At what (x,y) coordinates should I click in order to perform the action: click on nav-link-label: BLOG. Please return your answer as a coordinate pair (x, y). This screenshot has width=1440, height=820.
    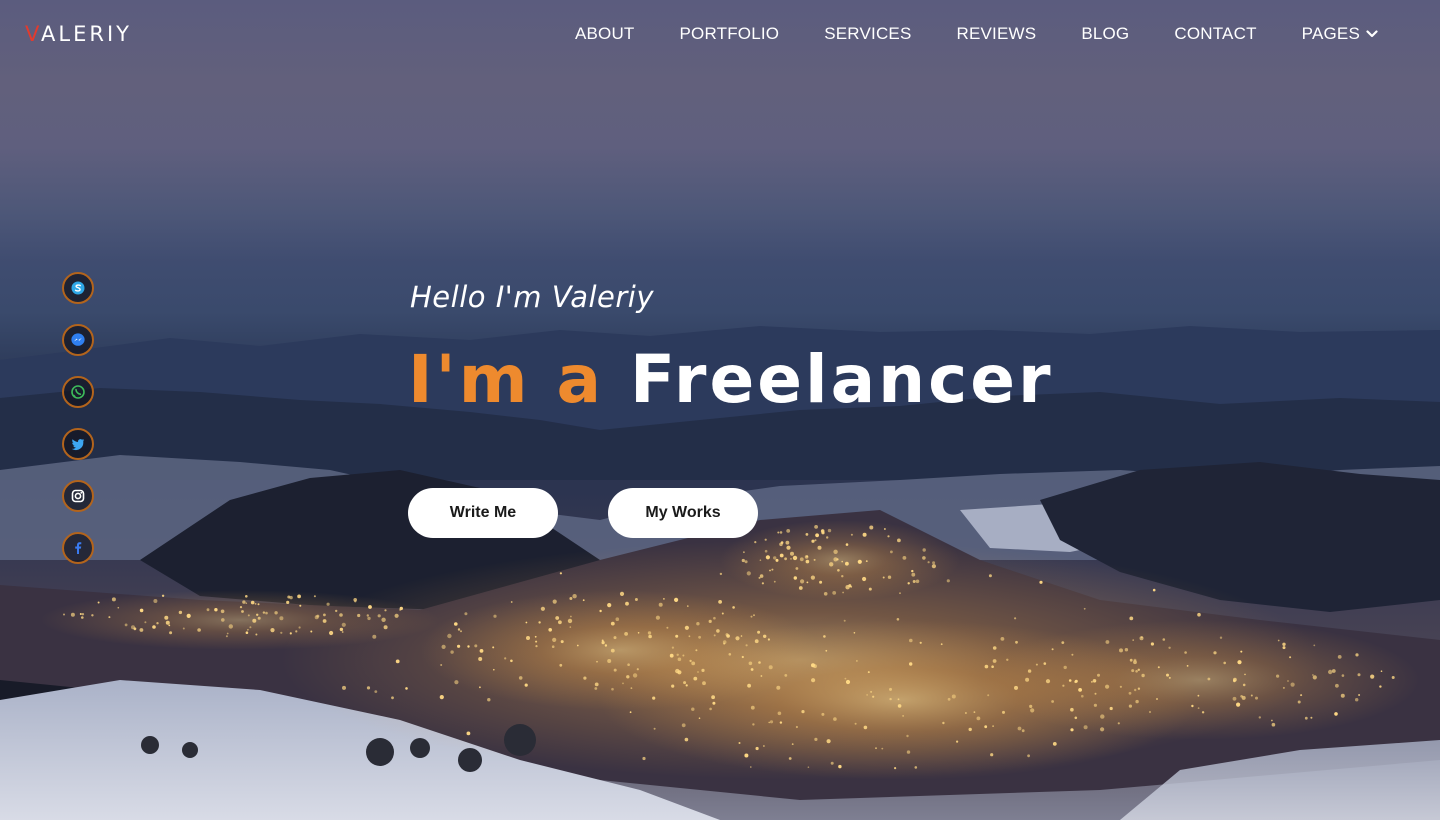
    Looking at the image, I should click on (1105, 33).